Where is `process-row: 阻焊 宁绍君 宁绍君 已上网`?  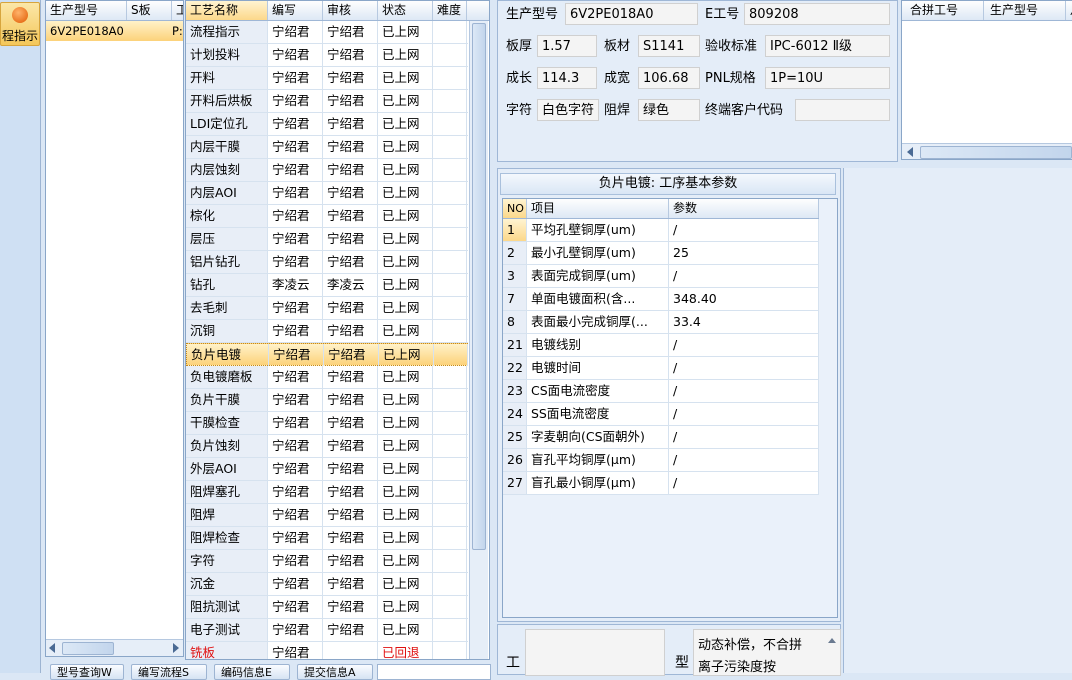 process-row: 阻焊 宁绍君 宁绍君 已上网 is located at coordinates (327, 515).